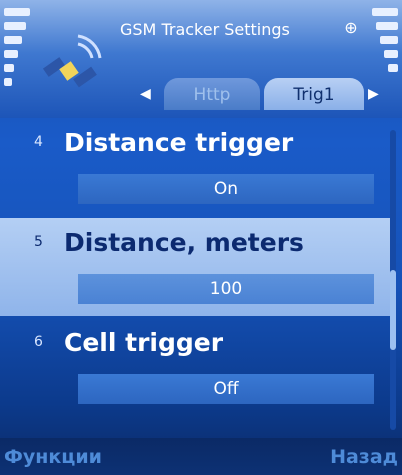  What do you see at coordinates (53, 457) in the screenshot?
I see `options-softkey: Функции` at bounding box center [53, 457].